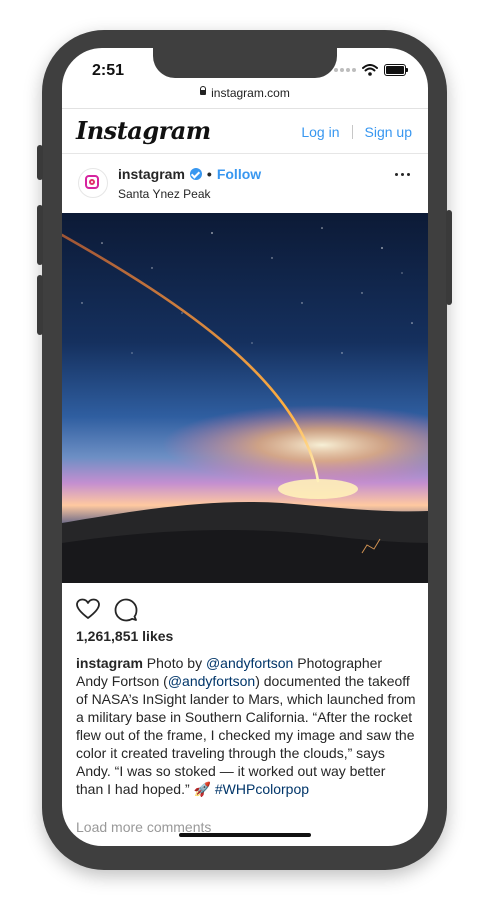  Describe the element at coordinates (174, 663) in the screenshot. I see `caption-text: Photo by` at that location.